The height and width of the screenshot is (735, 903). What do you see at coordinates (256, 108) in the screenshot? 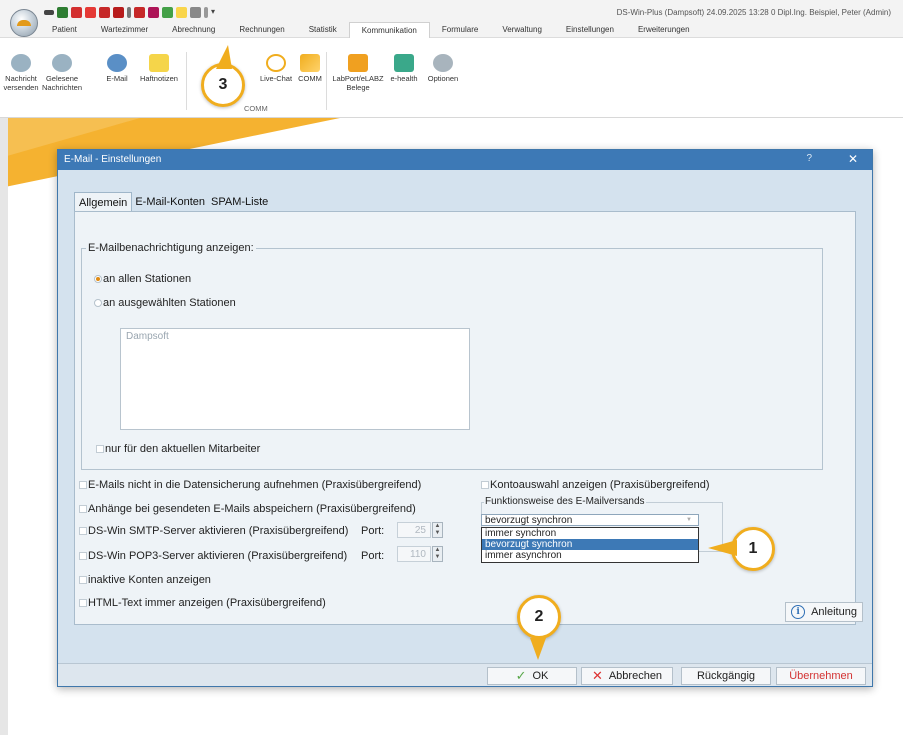
I see `ribbon-group-comm-label: COMM` at bounding box center [256, 108].